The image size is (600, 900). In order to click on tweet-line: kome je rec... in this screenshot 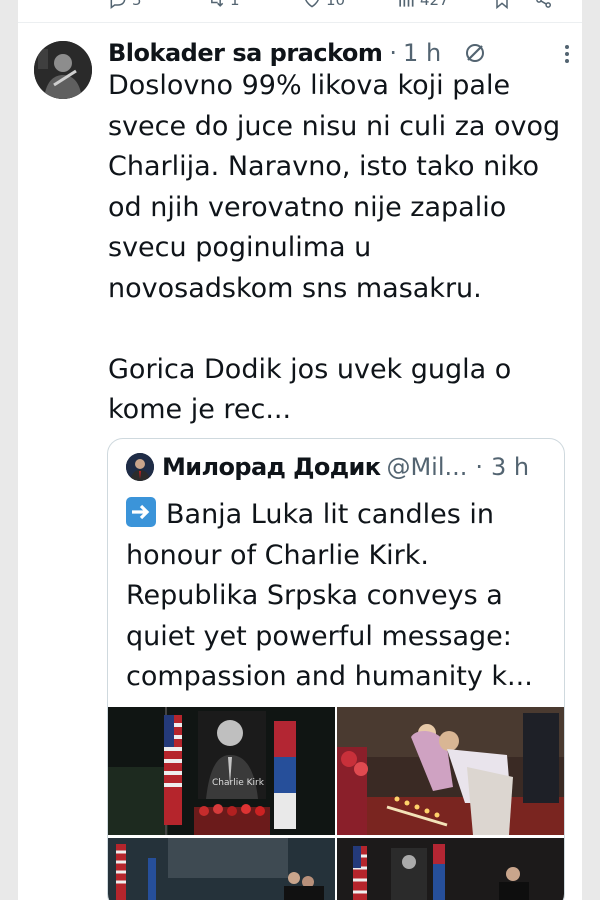, I will do `click(200, 409)`.